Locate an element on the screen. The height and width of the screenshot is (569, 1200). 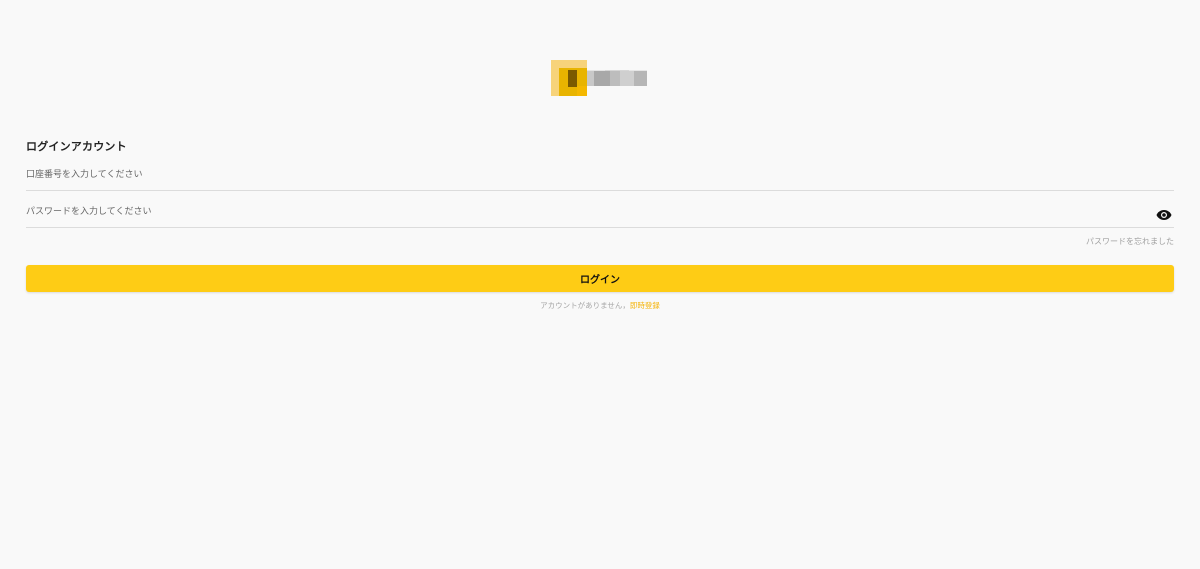
signup-prompt: アカウントがありません，即時登録 is located at coordinates (600, 305).